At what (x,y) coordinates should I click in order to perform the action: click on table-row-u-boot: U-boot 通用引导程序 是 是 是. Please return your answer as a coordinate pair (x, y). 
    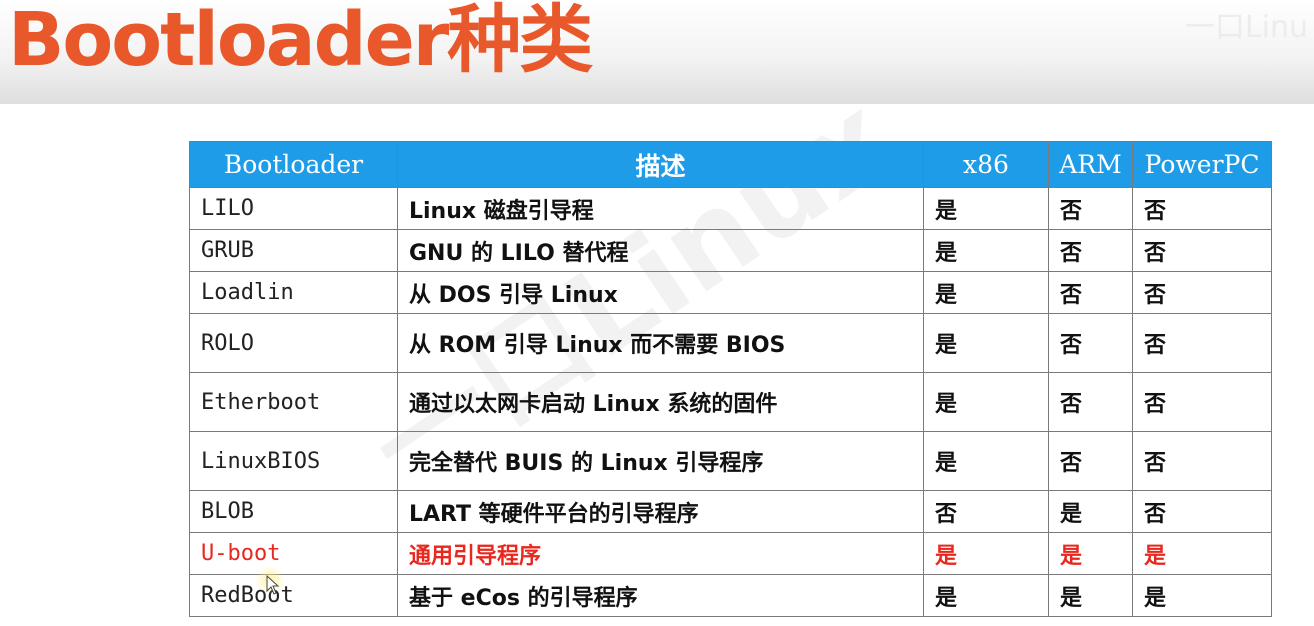
    Looking at the image, I should click on (730, 553).